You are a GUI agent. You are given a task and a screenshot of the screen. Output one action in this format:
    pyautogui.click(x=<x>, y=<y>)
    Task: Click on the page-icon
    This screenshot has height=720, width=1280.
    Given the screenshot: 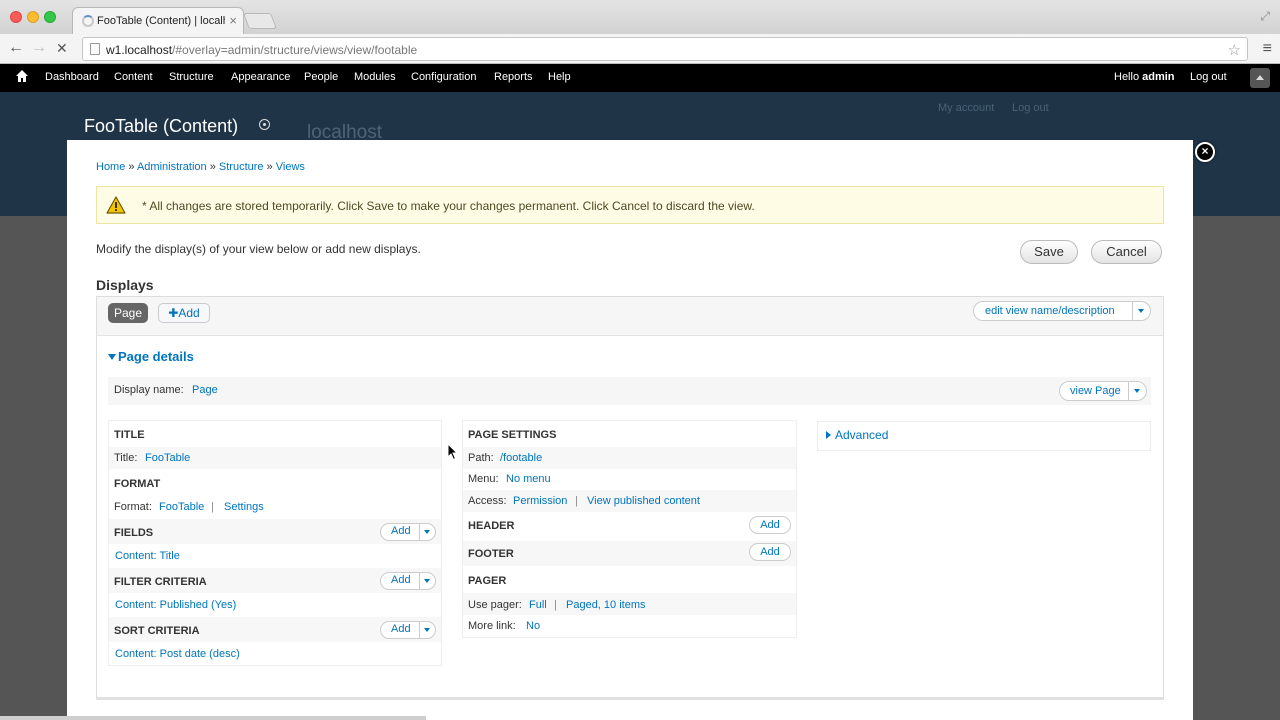 What is the action you would take?
    pyautogui.click(x=95, y=49)
    